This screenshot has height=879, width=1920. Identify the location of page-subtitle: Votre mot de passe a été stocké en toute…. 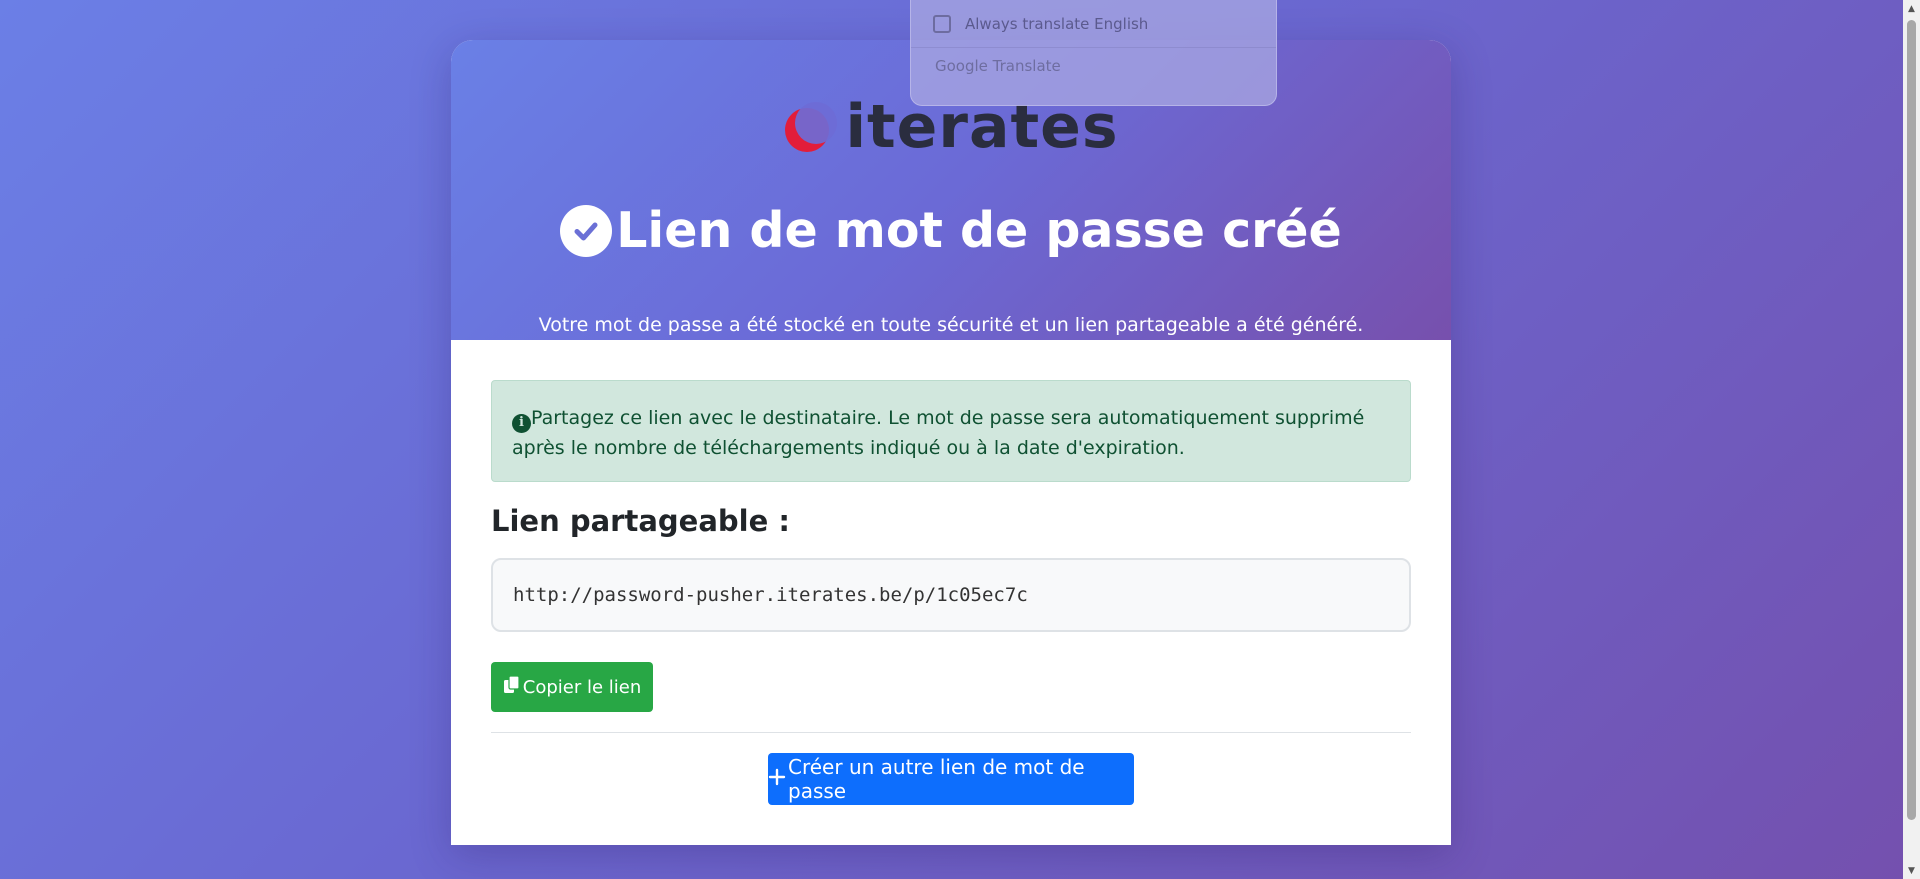
(951, 325).